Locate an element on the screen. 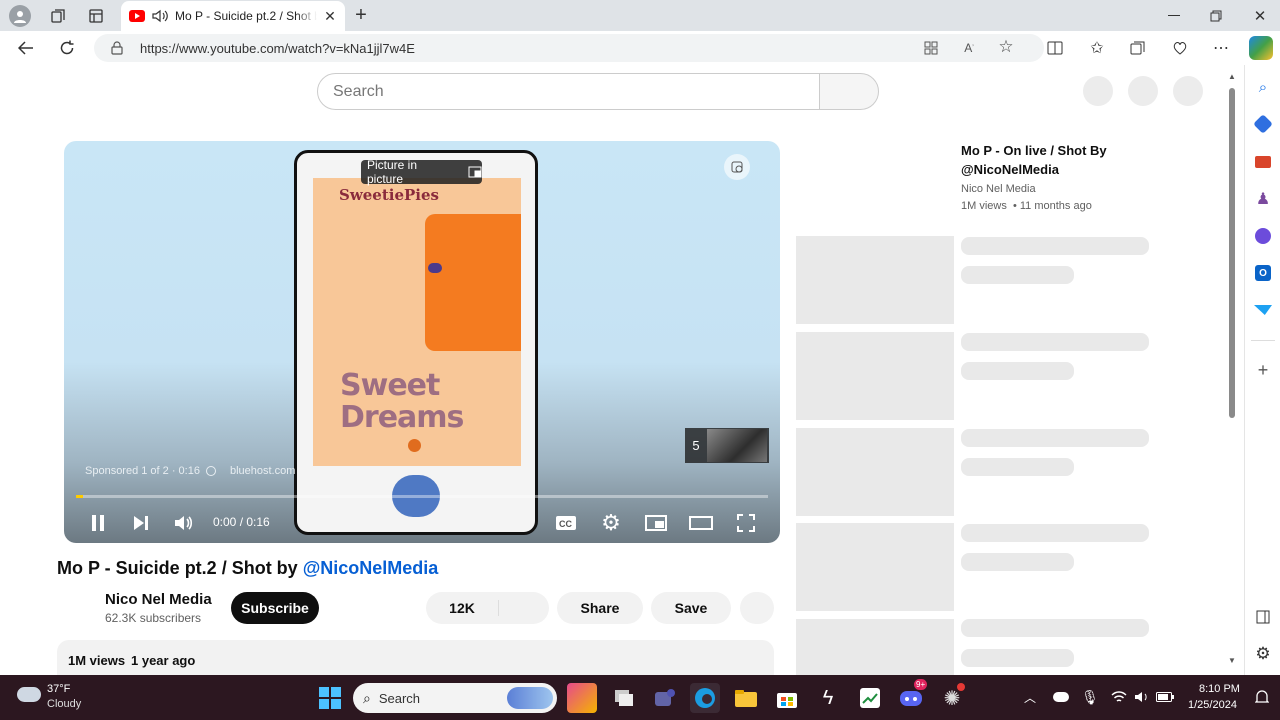  skip-ad-preview: 5 is located at coordinates (727, 445).